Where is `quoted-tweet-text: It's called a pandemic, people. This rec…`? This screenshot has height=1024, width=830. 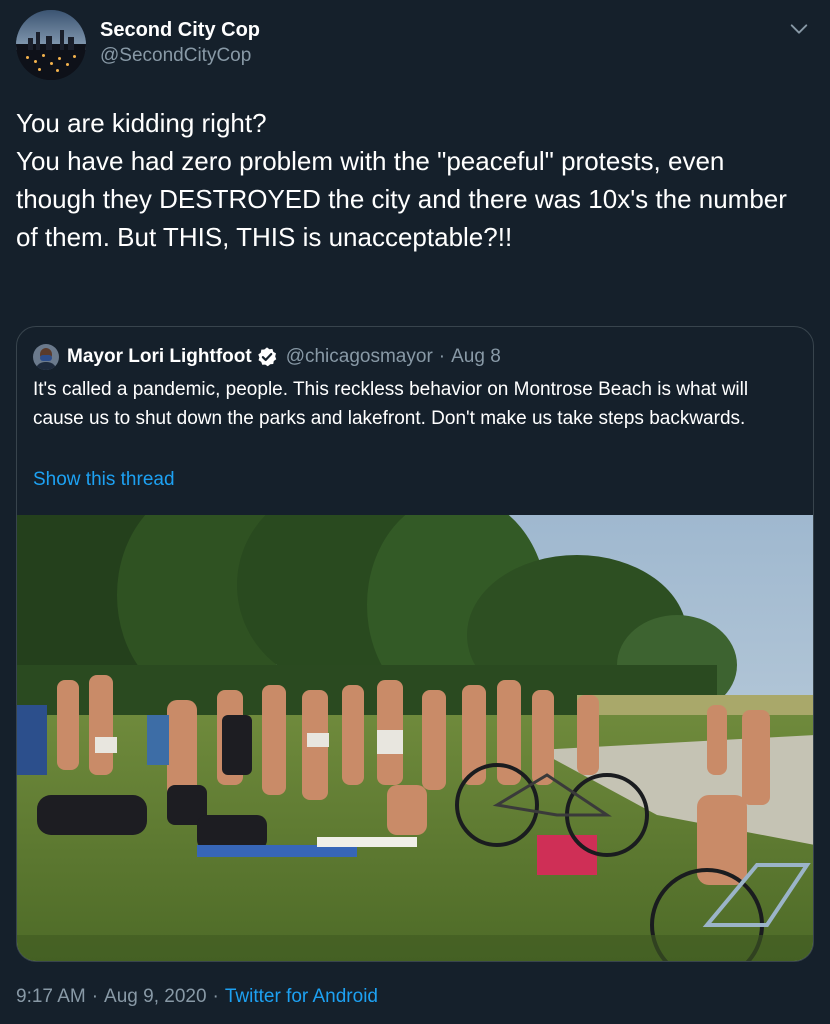
quoted-tweet-text: It's called a pandemic, people. This rec… is located at coordinates (391, 404).